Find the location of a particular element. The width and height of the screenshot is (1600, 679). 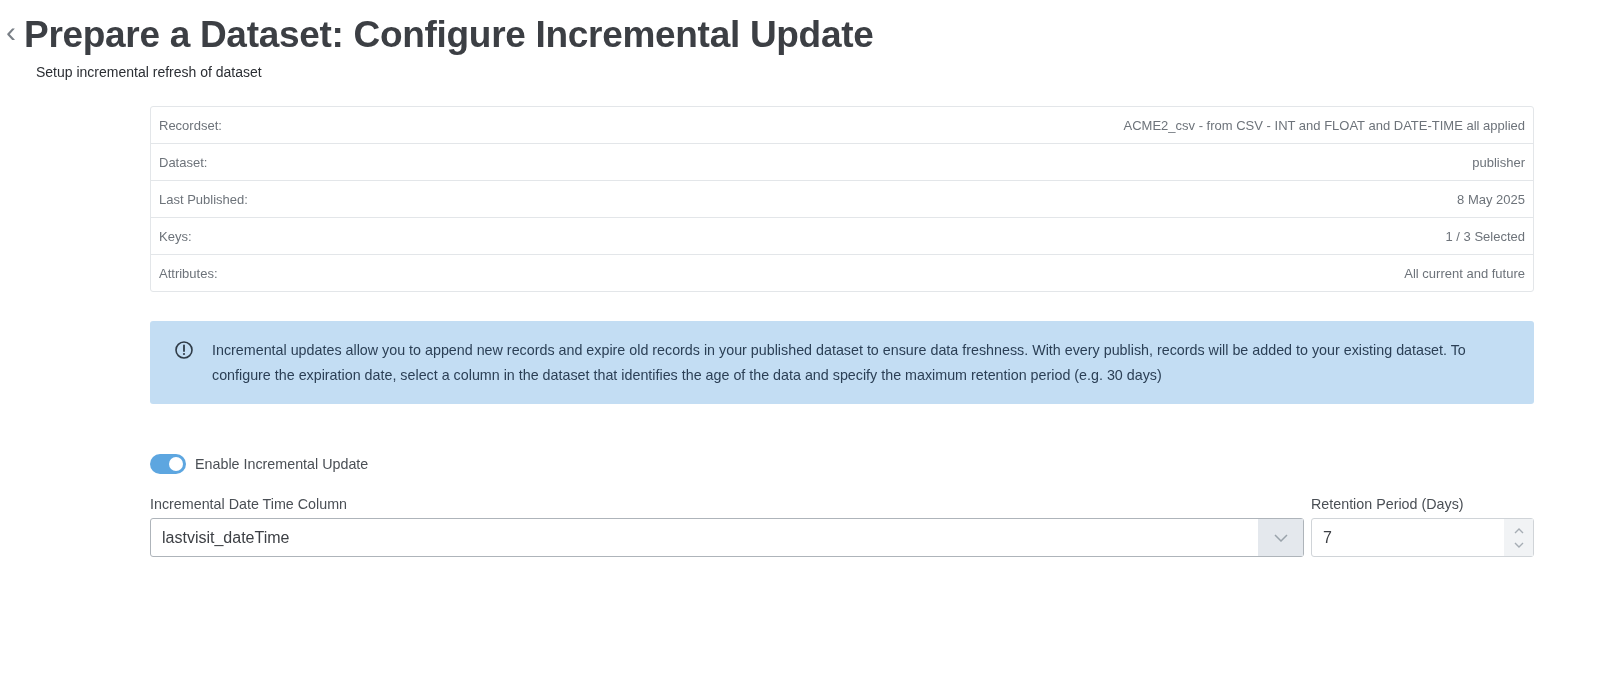

back-button: ‹ is located at coordinates (13, 35).